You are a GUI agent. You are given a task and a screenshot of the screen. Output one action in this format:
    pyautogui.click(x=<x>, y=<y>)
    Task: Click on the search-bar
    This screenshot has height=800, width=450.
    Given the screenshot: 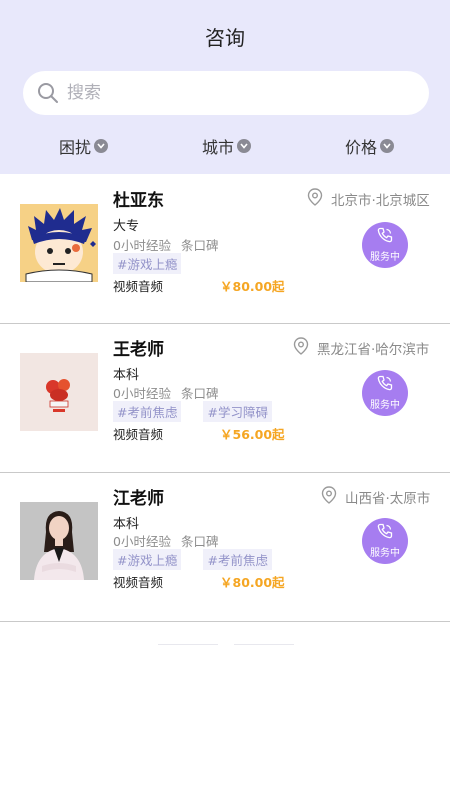 What is the action you would take?
    pyautogui.click(x=226, y=93)
    